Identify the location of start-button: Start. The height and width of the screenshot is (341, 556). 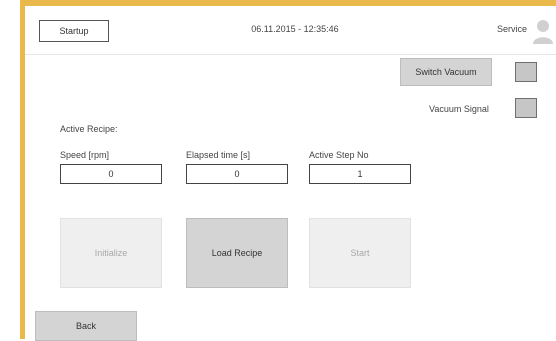
(360, 253).